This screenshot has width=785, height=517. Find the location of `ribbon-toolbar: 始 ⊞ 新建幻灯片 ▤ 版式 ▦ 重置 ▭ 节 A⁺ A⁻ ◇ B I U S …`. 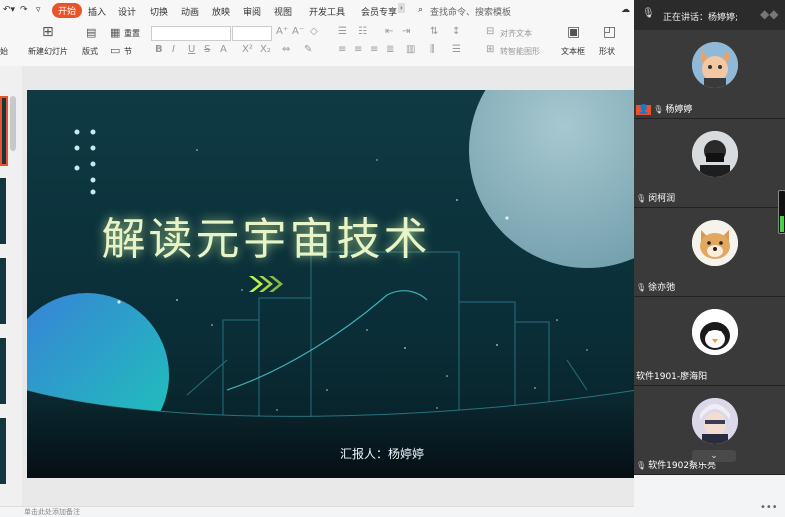

ribbon-toolbar: 始 ⊞ 新建幻灯片 ▤ 版式 ▦ 重置 ▭ 节 A⁺ A⁻ ◇ B I U S … is located at coordinates (317, 44).